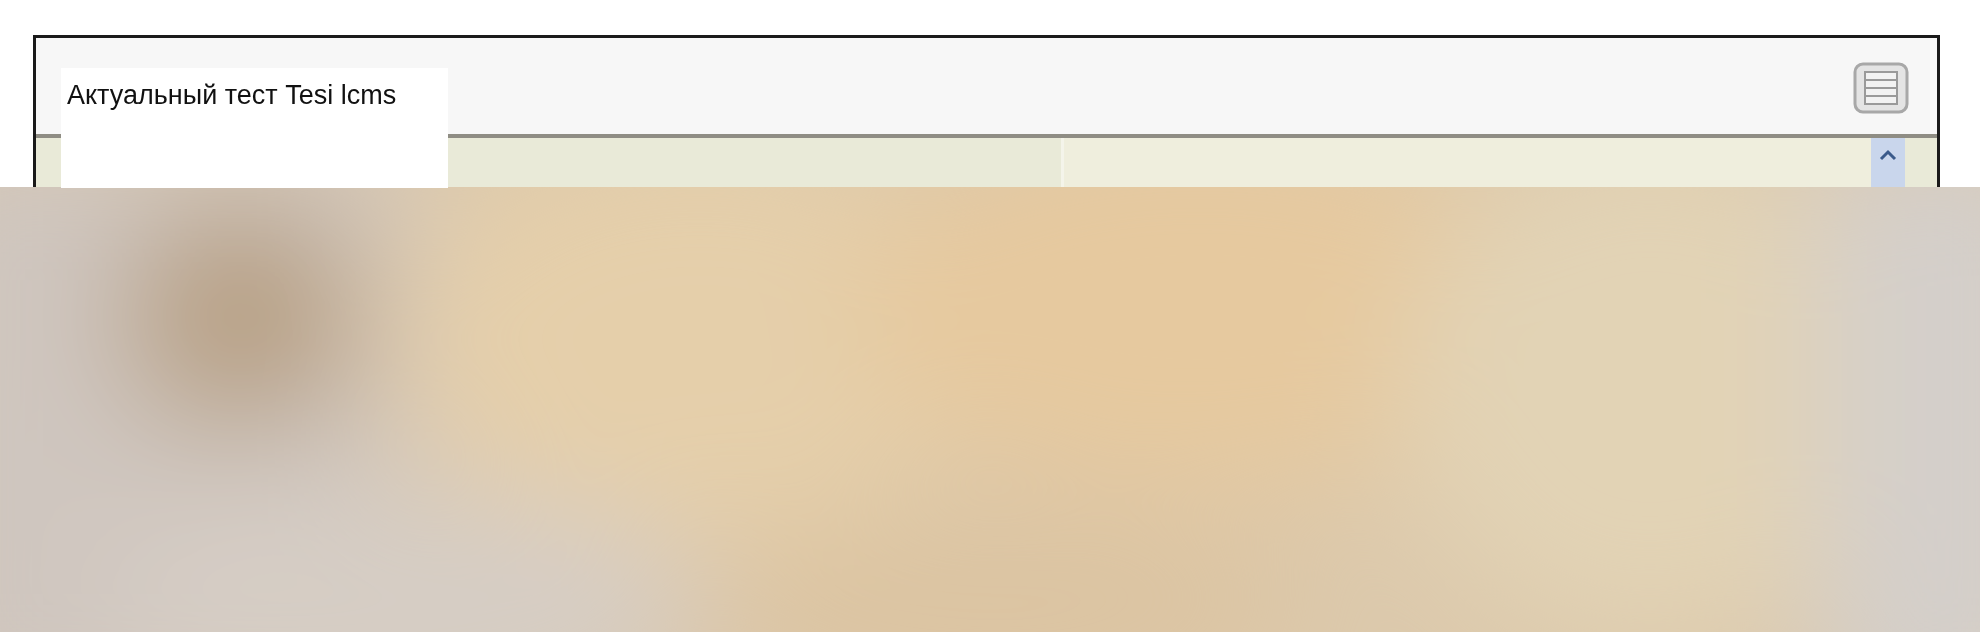 The width and height of the screenshot is (1980, 632). I want to click on window-title: Актуальный тест Tesi lcms, so click(254, 128).